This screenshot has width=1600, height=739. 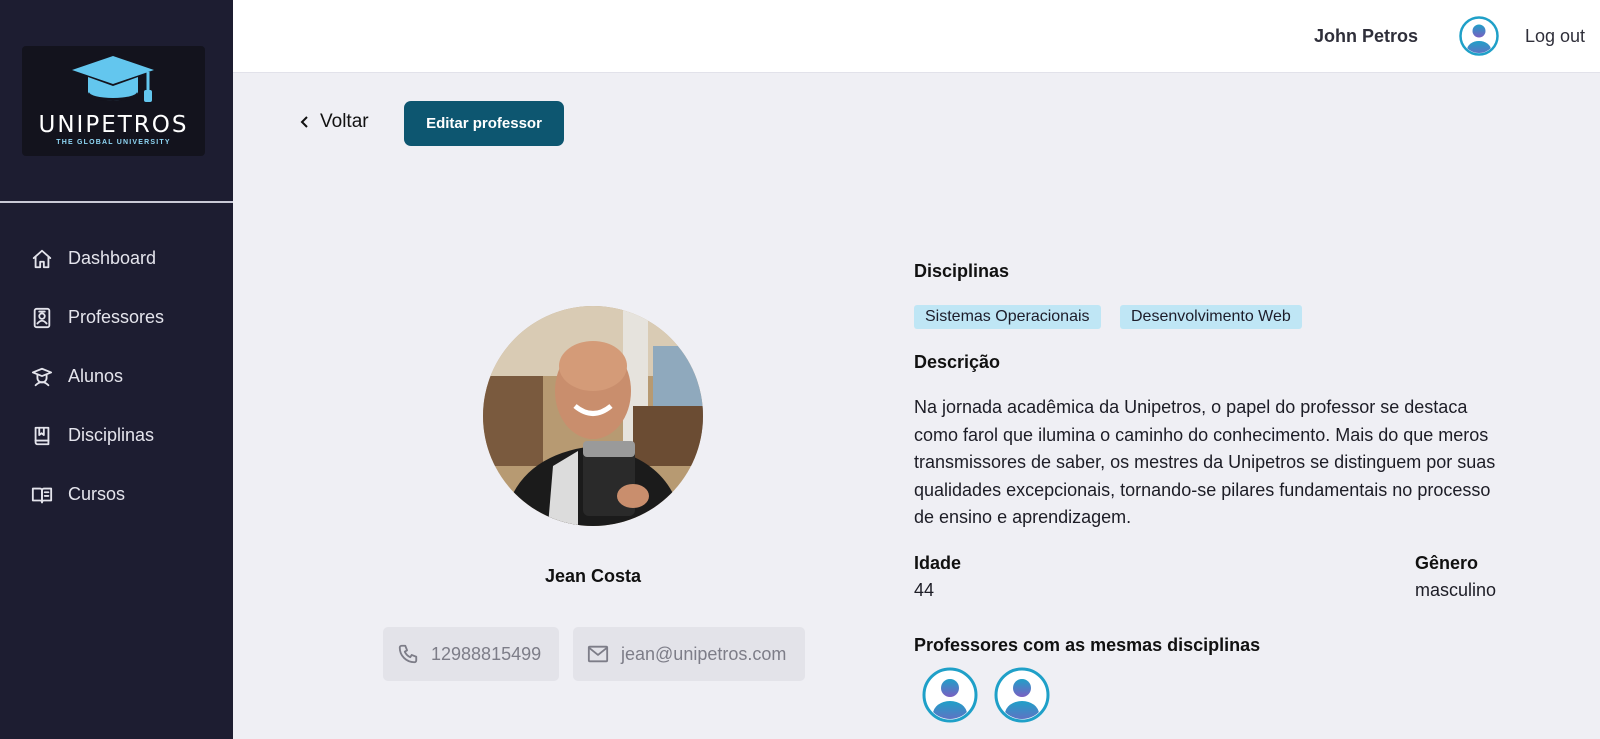 What do you see at coordinates (111, 435) in the screenshot?
I see `sidebar-item-label: Disciplinas` at bounding box center [111, 435].